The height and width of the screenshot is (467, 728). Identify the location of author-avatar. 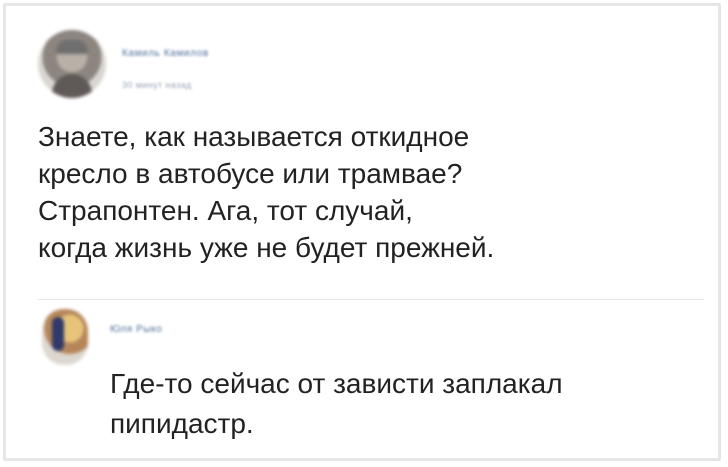
(72, 64).